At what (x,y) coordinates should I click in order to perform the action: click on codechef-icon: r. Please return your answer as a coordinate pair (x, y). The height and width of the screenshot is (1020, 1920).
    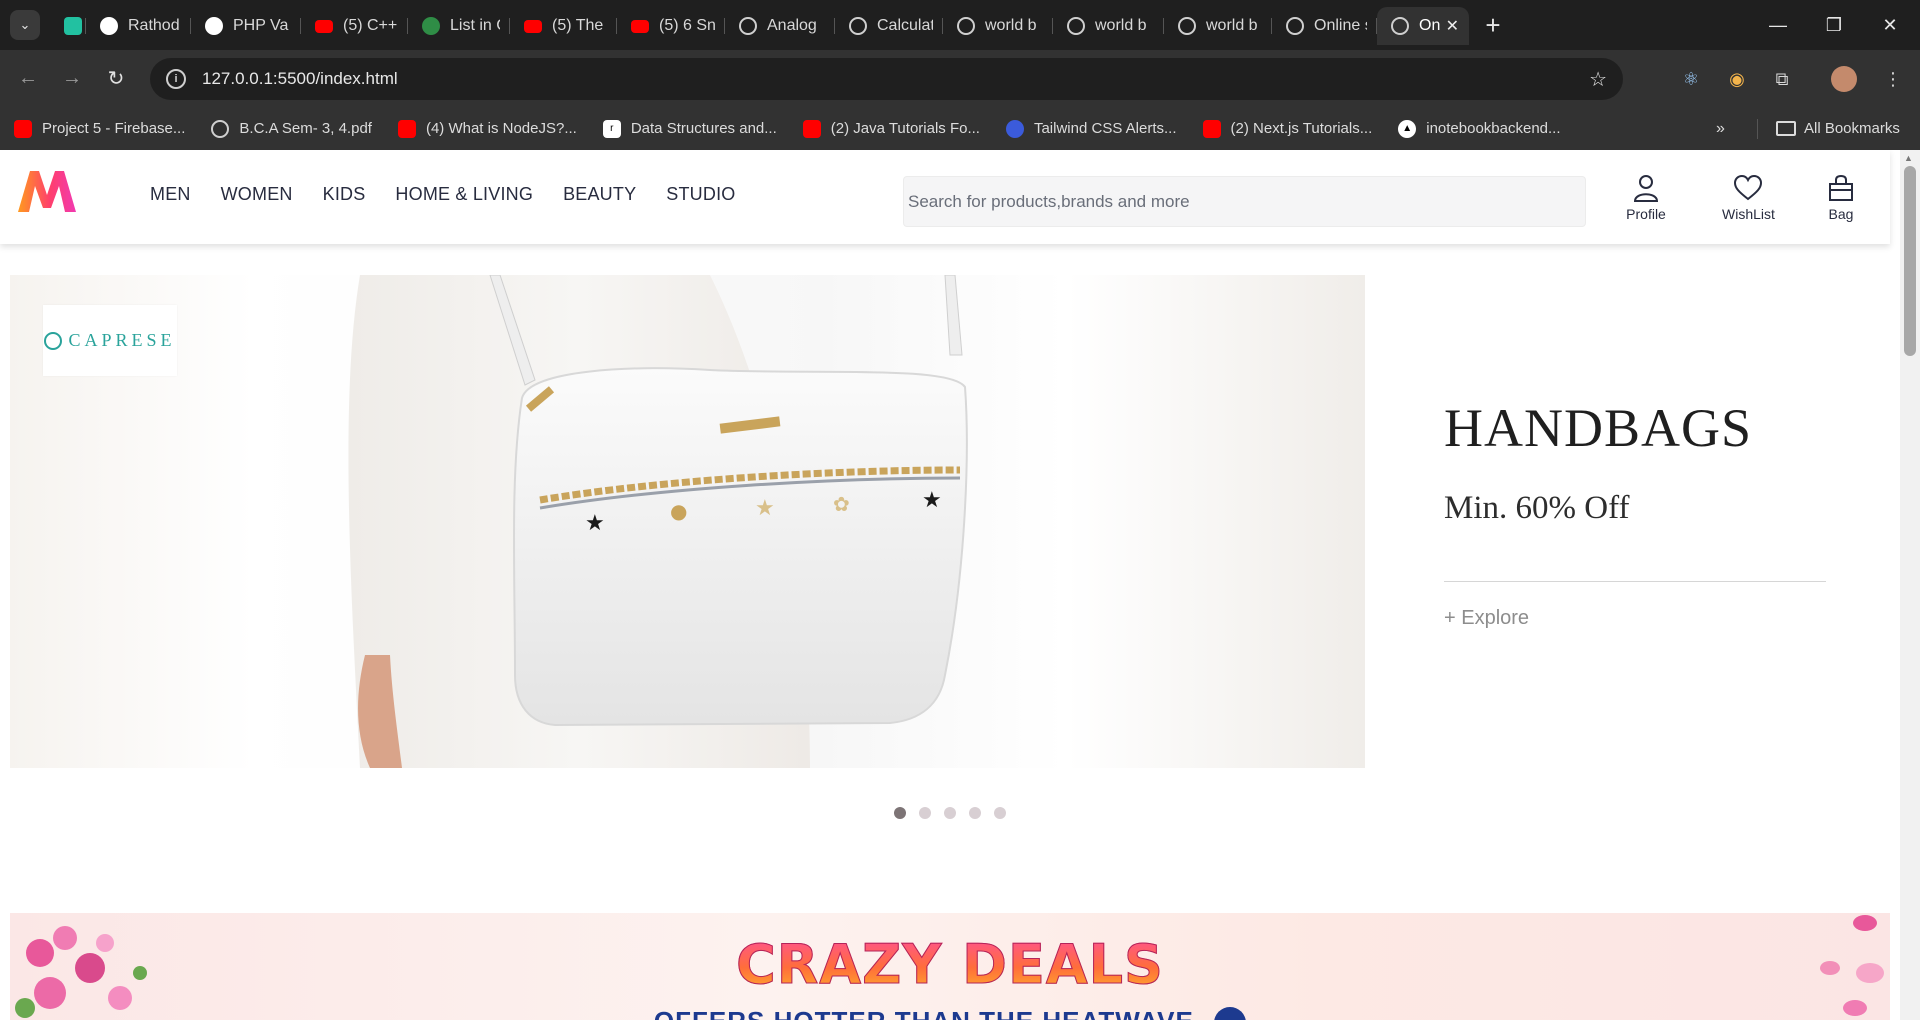
    Looking at the image, I should click on (611, 128).